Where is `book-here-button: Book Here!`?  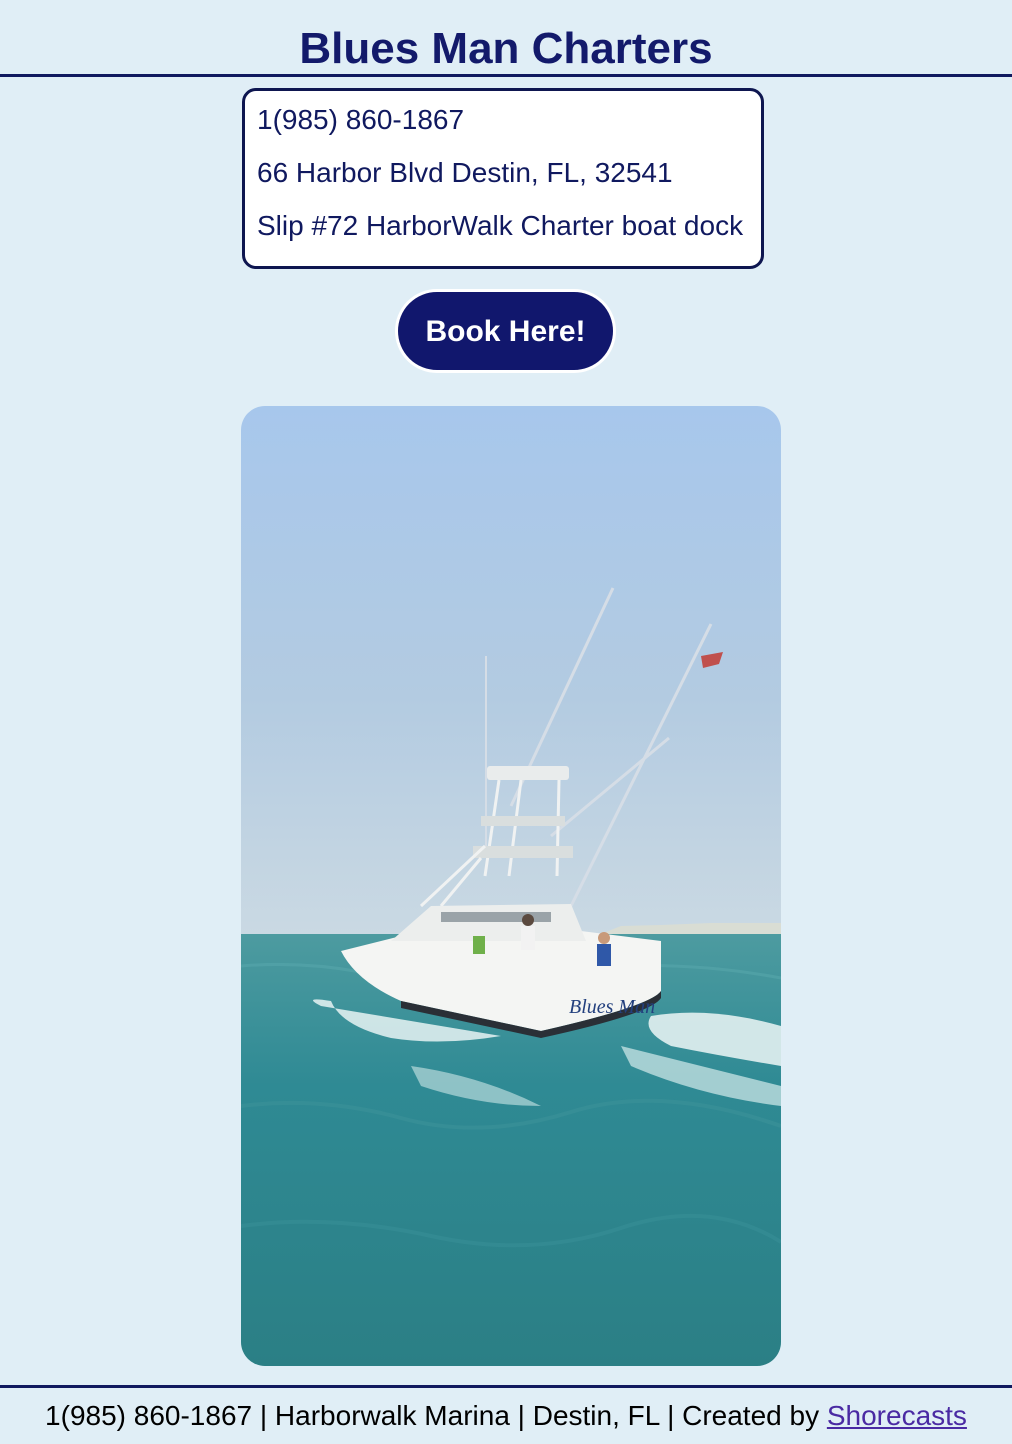 book-here-button: Book Here! is located at coordinates (505, 331).